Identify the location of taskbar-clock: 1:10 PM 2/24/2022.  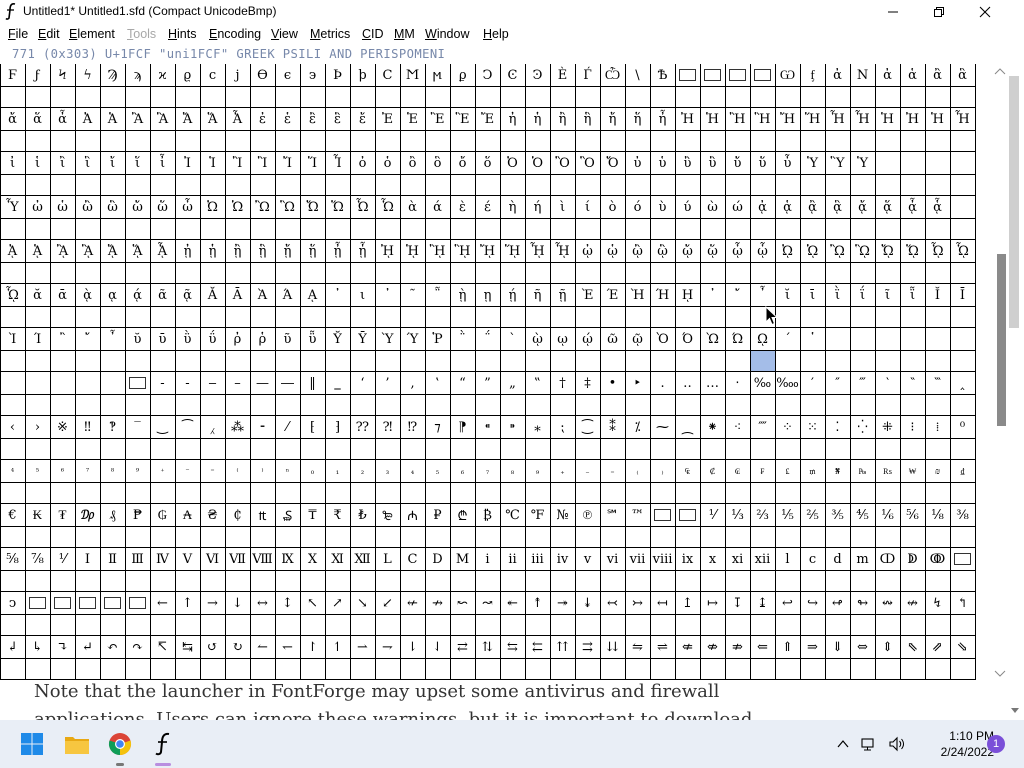
(956, 744).